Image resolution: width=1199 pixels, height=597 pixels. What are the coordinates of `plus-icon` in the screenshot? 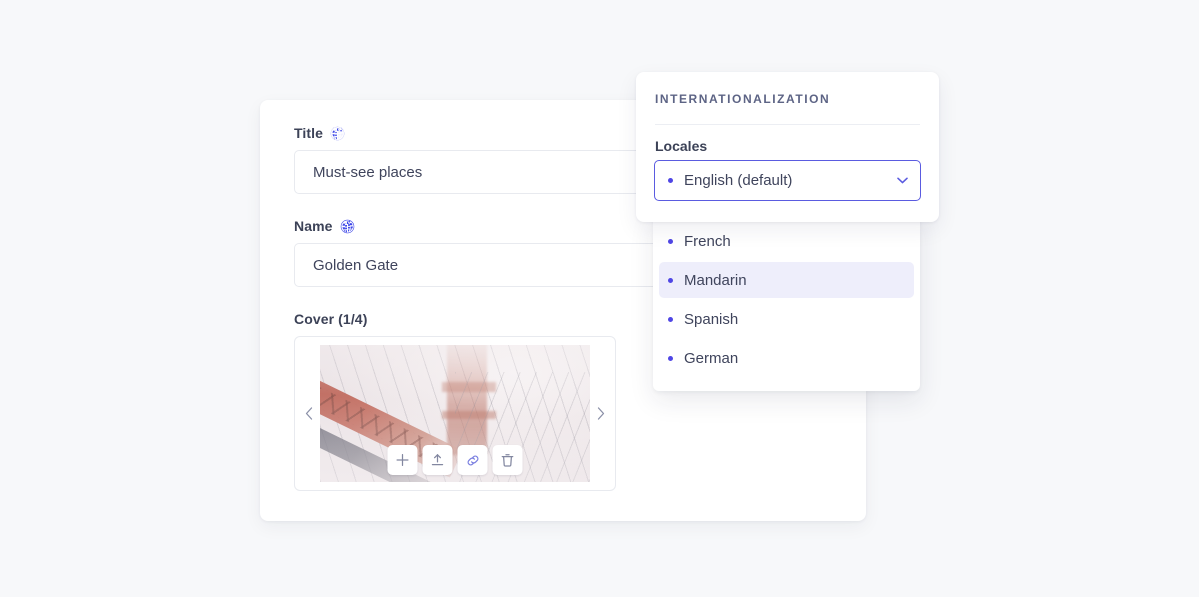 It's located at (403, 460).